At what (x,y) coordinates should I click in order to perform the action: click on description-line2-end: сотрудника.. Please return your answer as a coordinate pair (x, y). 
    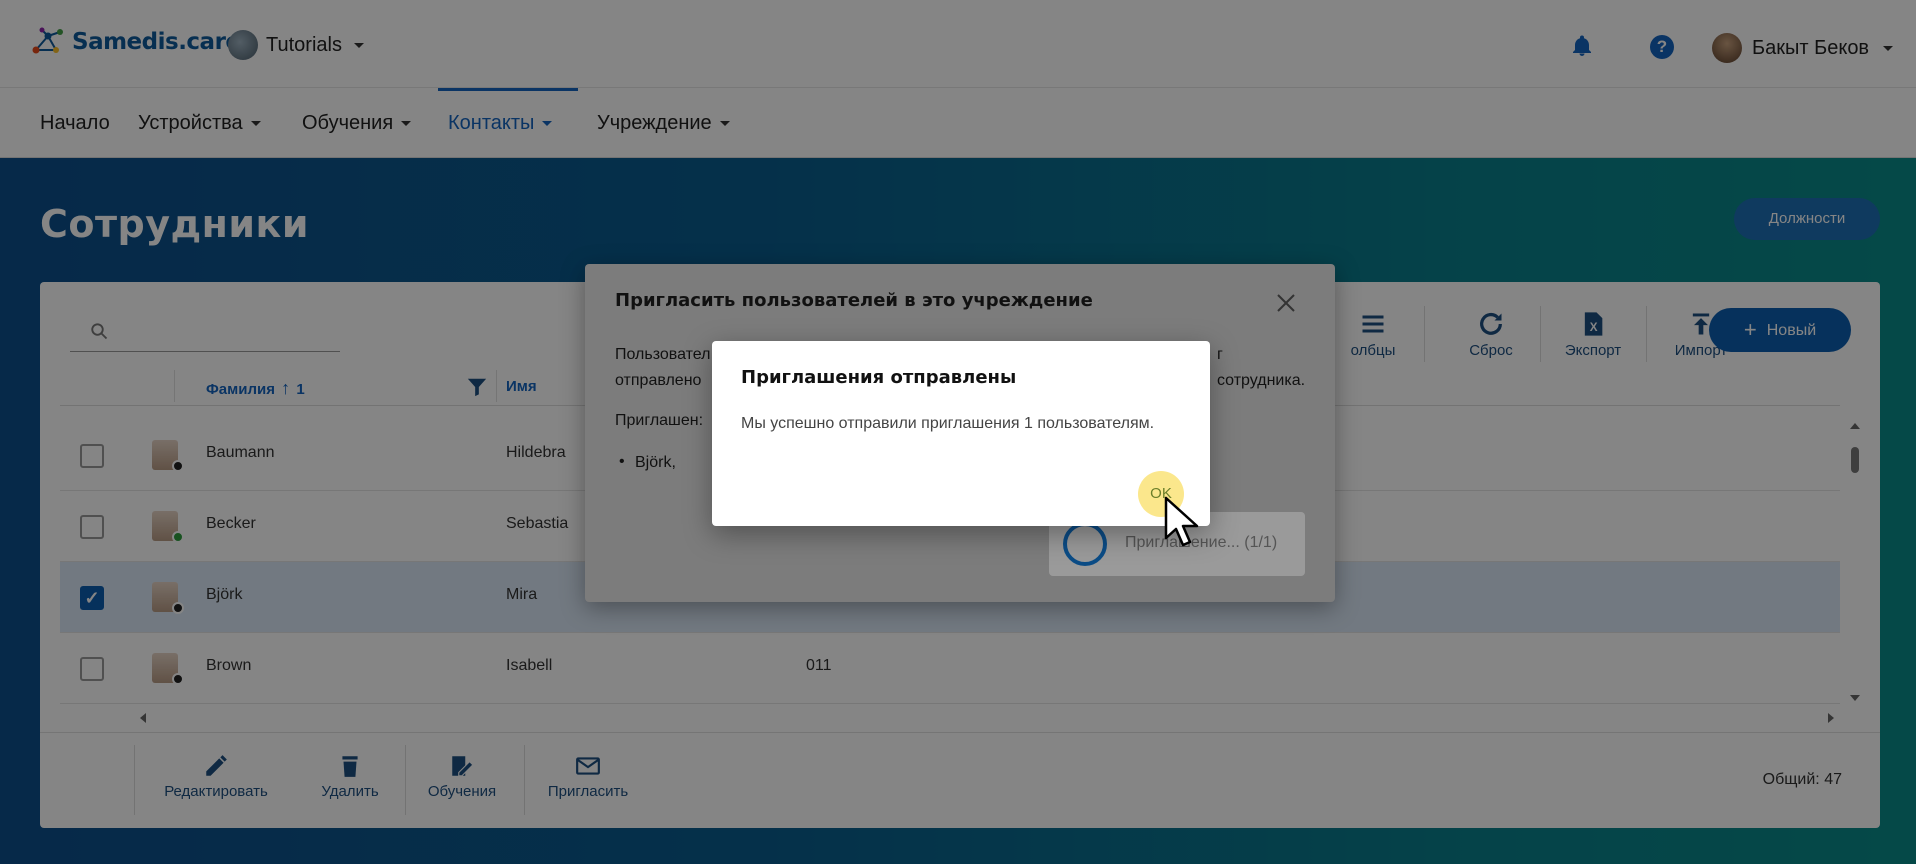
    Looking at the image, I should click on (1261, 380).